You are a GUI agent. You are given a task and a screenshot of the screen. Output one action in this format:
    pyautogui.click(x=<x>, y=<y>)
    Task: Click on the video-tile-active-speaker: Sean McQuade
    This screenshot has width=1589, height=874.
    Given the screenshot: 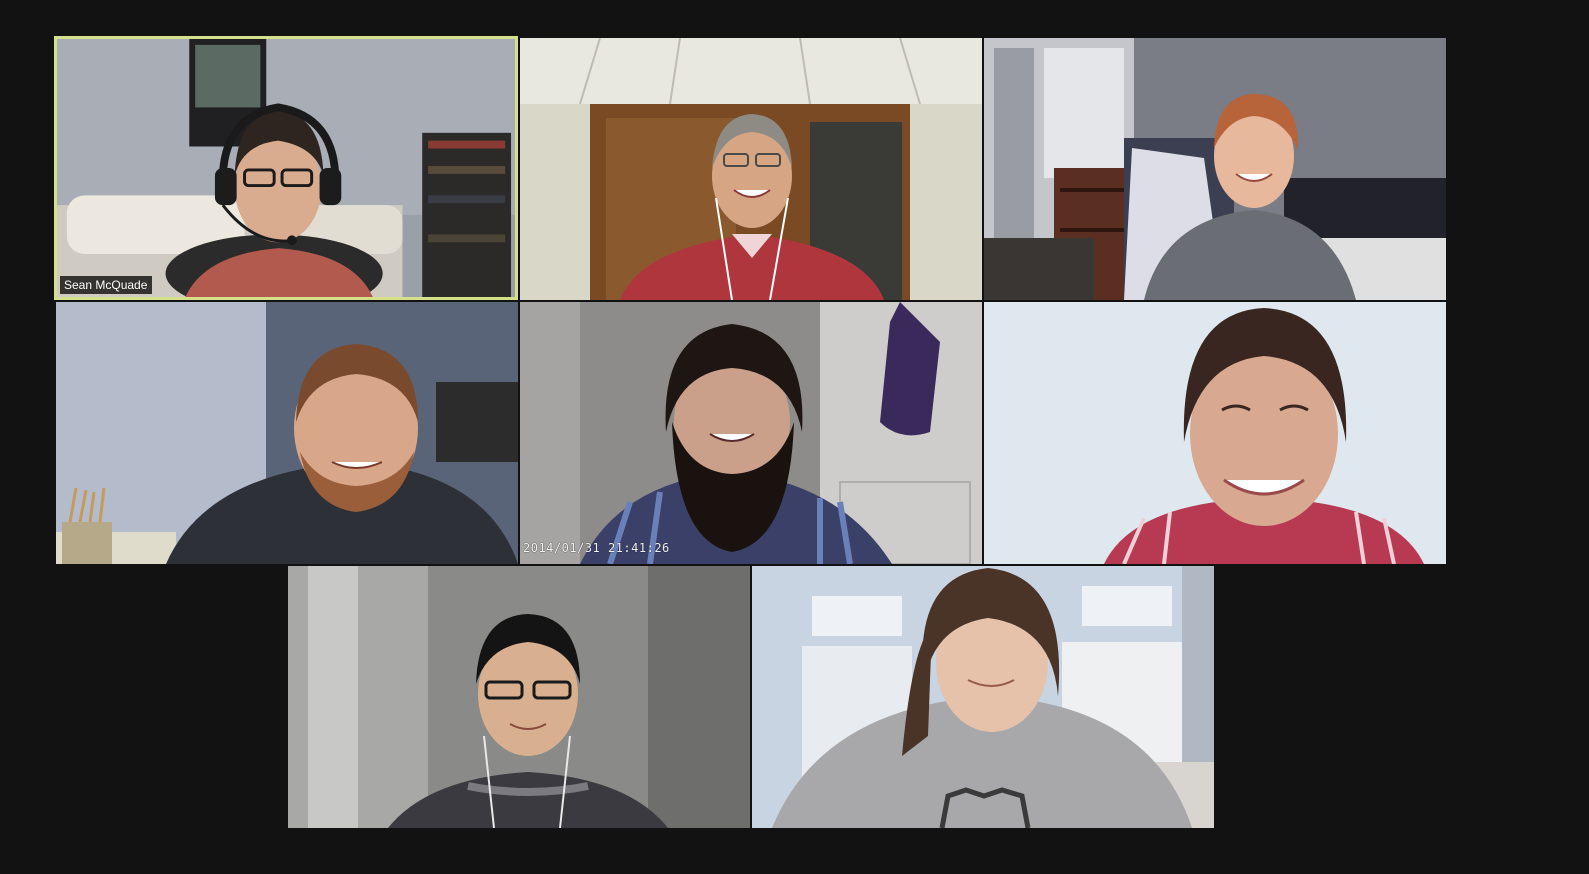 What is the action you would take?
    pyautogui.click(x=286, y=168)
    